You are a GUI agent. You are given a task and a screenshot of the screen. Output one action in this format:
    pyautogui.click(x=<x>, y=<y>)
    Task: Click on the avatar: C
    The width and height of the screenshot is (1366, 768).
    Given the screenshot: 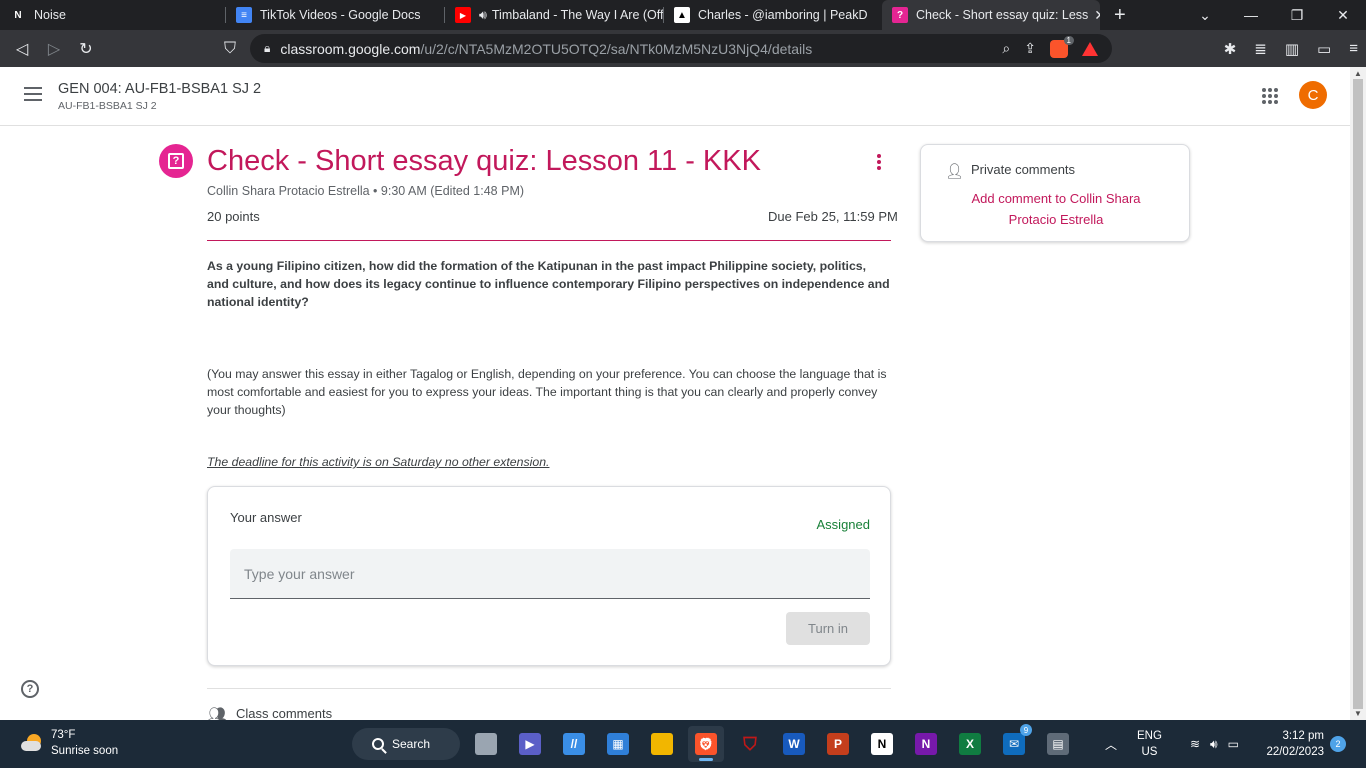 What is the action you would take?
    pyautogui.click(x=1313, y=95)
    